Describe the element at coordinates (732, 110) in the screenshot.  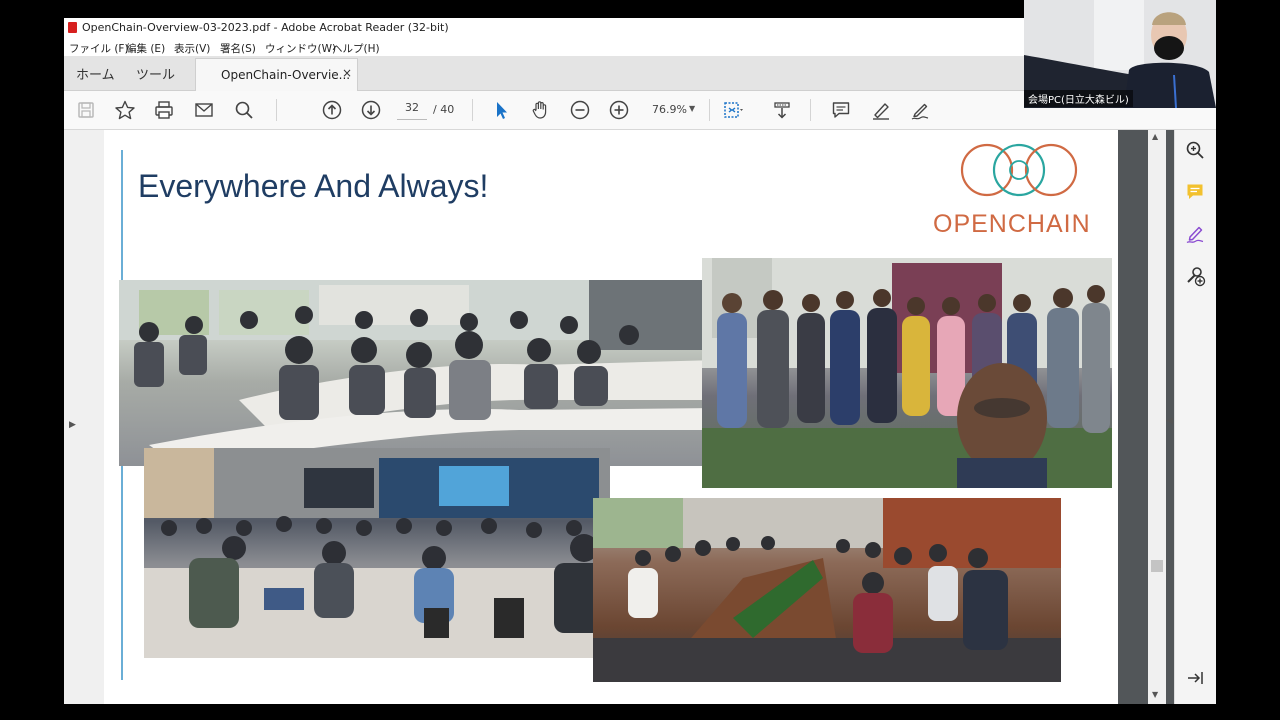
I see `page-fit-icon` at that location.